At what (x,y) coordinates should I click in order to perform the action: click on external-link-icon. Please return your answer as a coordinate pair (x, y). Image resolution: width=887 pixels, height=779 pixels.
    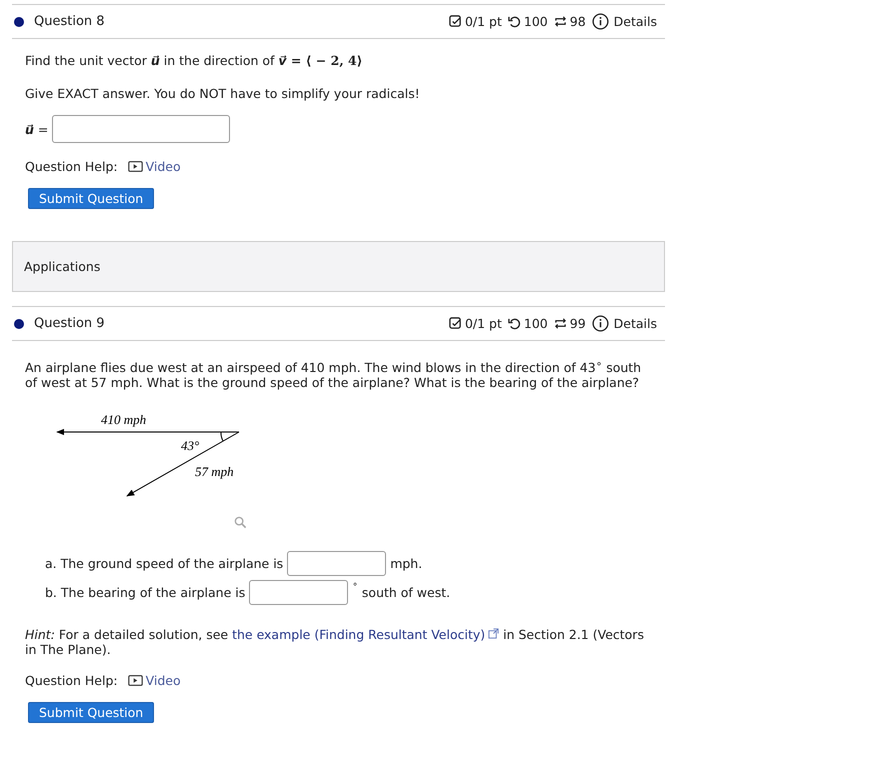
    Looking at the image, I should click on (494, 634).